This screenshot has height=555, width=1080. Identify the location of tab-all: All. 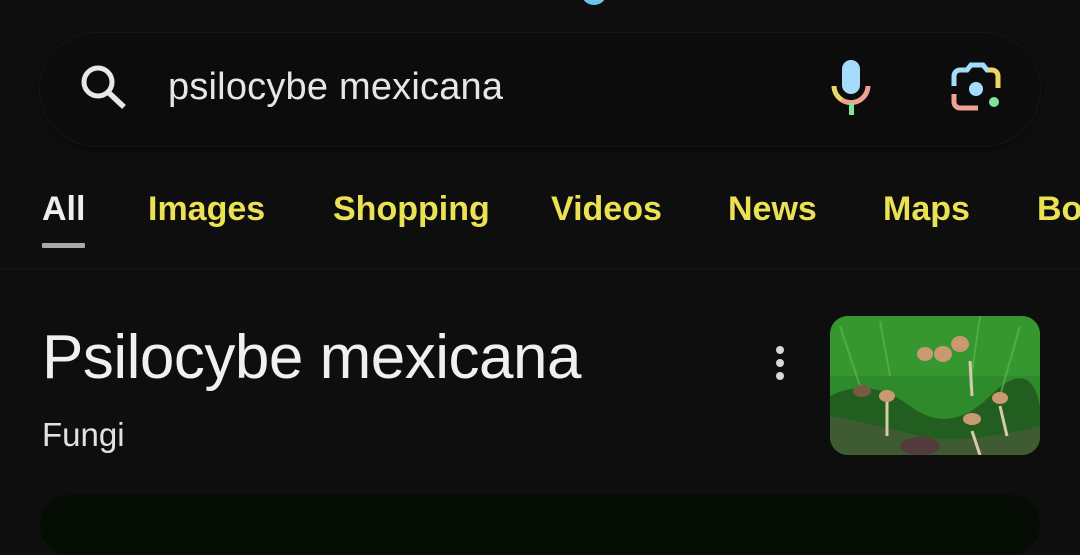
(63, 209).